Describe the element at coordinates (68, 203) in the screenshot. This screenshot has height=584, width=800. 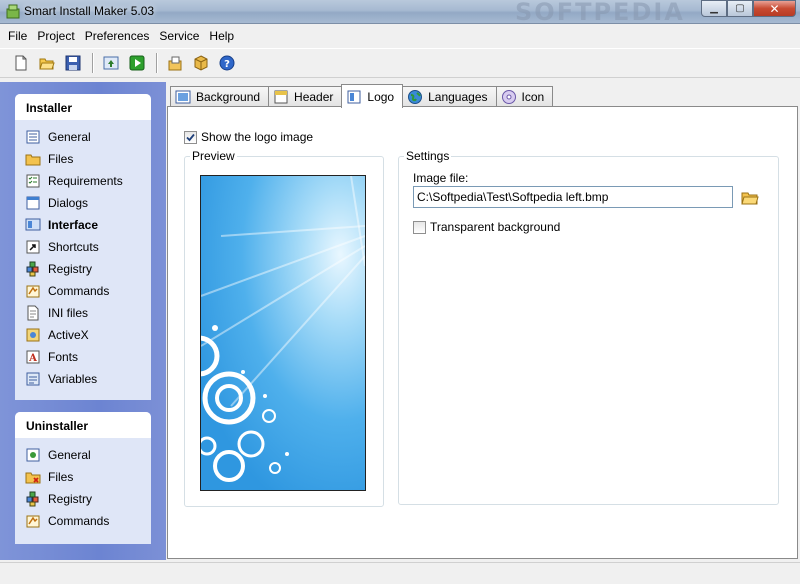
I see `nav-label: Dialogs` at that location.